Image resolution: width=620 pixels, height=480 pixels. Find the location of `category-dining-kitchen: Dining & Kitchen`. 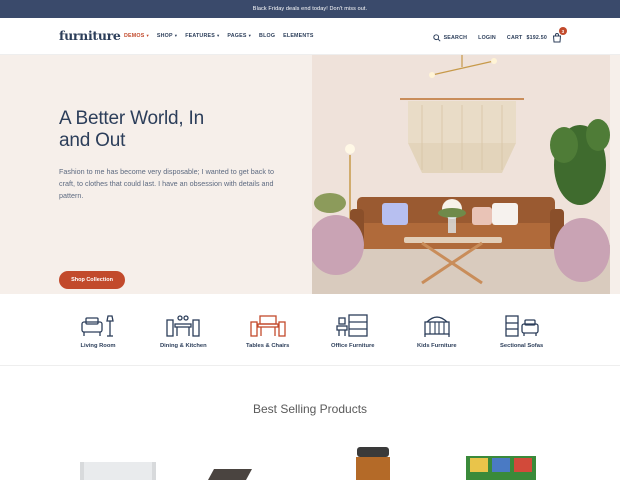

category-dining-kitchen: Dining & Kitchen is located at coordinates (183, 330).